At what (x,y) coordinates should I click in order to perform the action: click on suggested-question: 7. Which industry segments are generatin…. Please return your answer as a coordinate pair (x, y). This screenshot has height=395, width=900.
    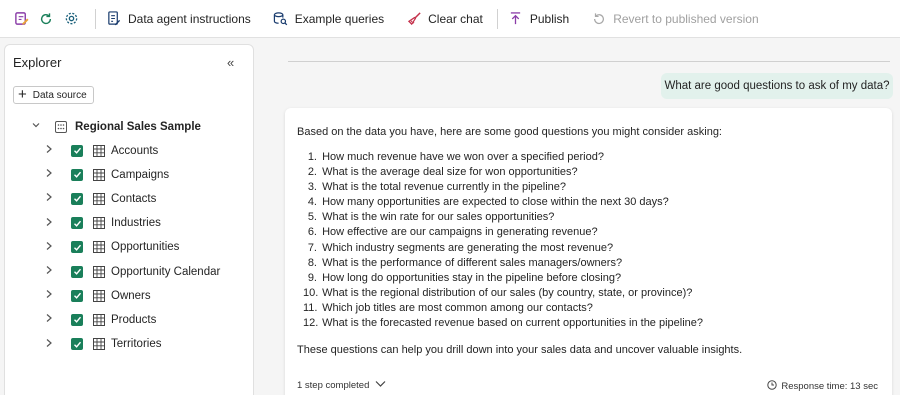
    Looking at the image, I should click on (503, 249).